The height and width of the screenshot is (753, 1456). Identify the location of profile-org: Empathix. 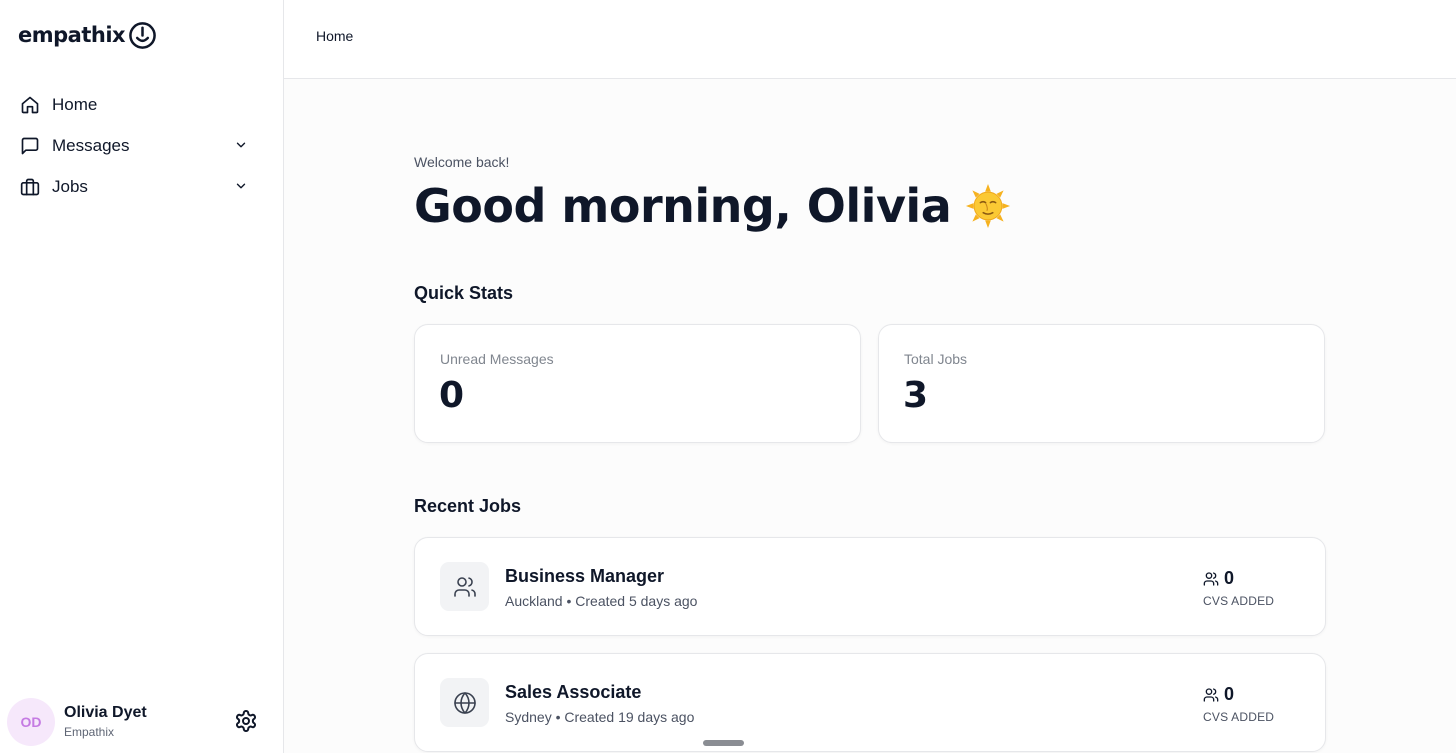
(89, 732).